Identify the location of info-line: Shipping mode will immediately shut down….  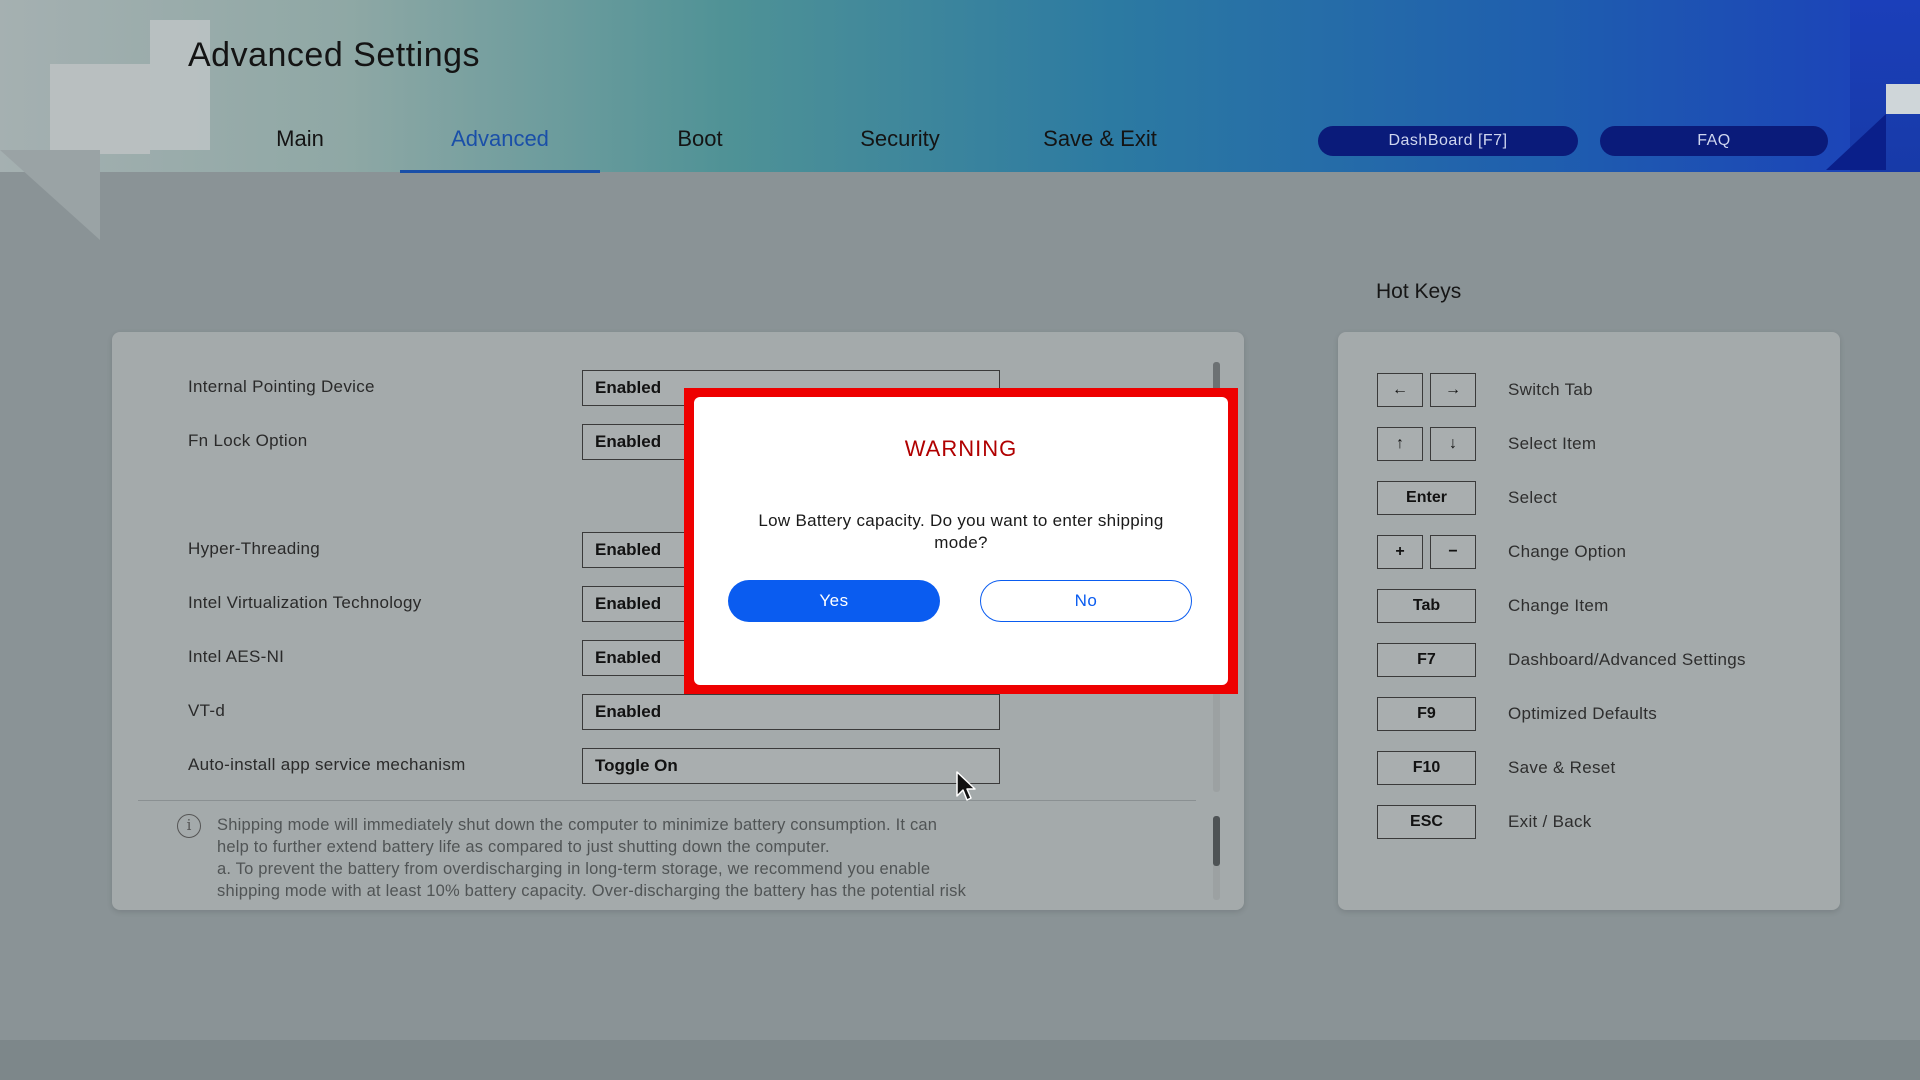
(577, 825).